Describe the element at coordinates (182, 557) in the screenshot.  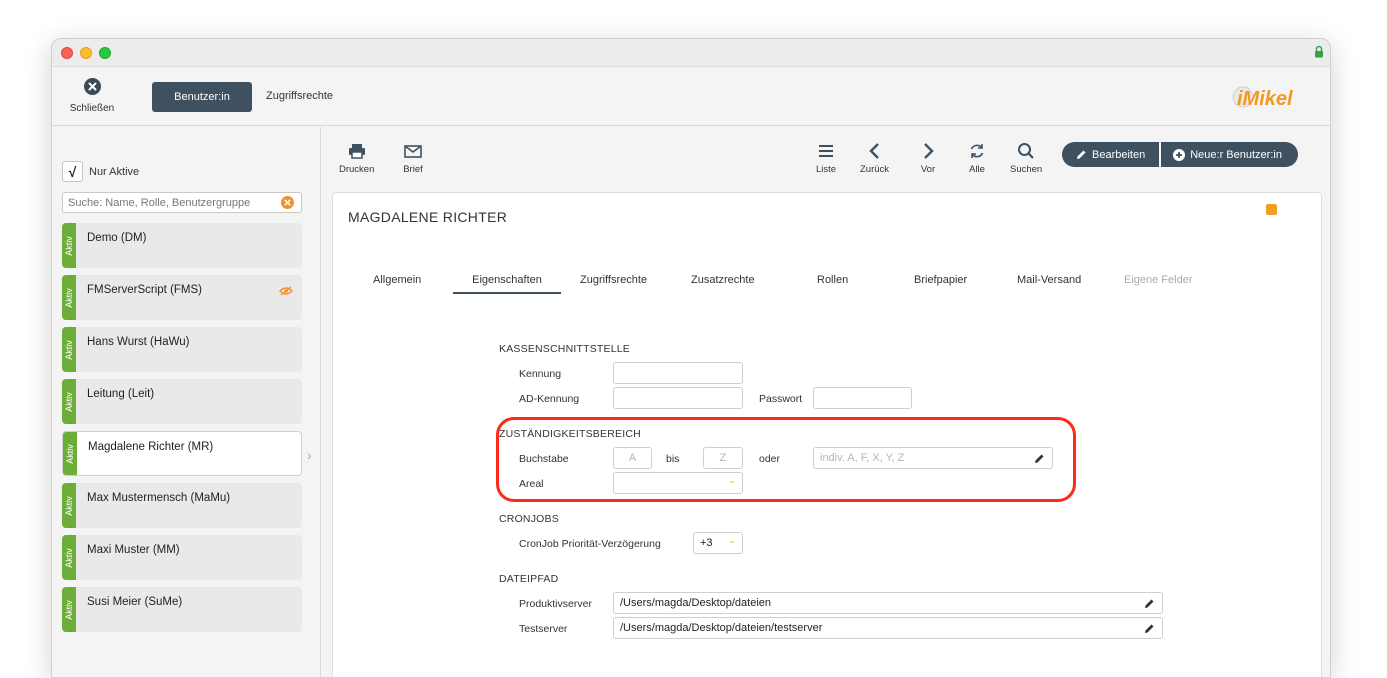
I see `user-list-item: Aktiv Maxi Muster (MM)` at that location.